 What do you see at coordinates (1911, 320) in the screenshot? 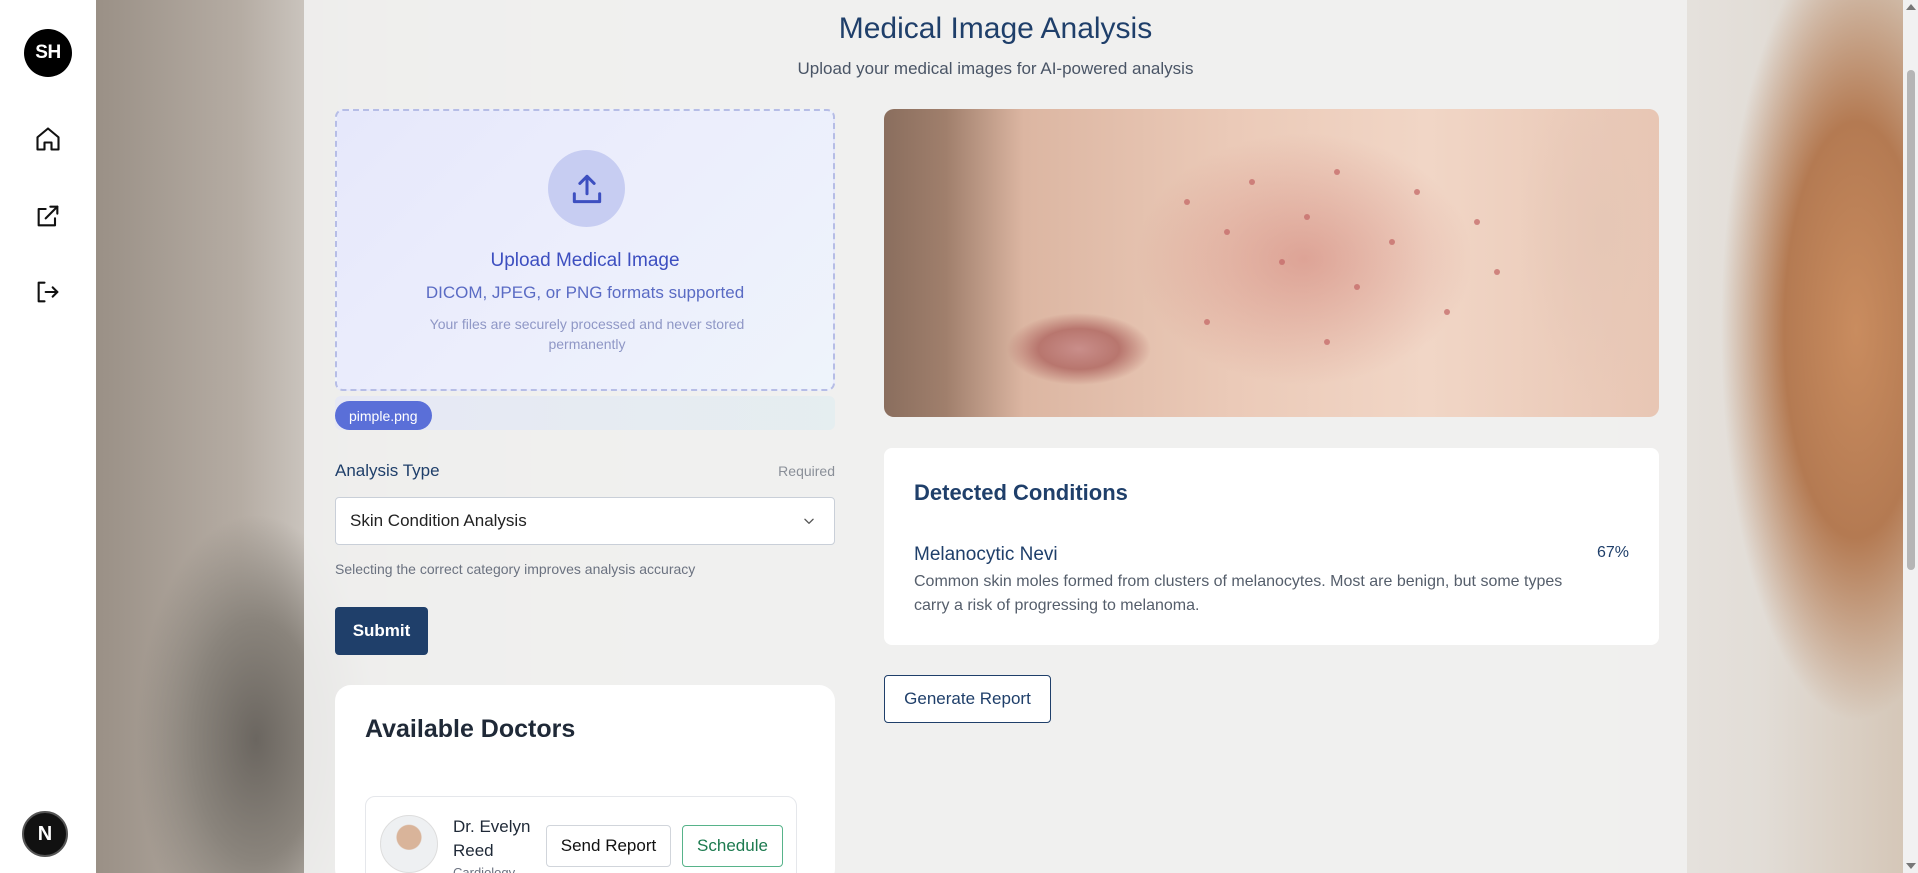
I see `scrollbar-thumb` at bounding box center [1911, 320].